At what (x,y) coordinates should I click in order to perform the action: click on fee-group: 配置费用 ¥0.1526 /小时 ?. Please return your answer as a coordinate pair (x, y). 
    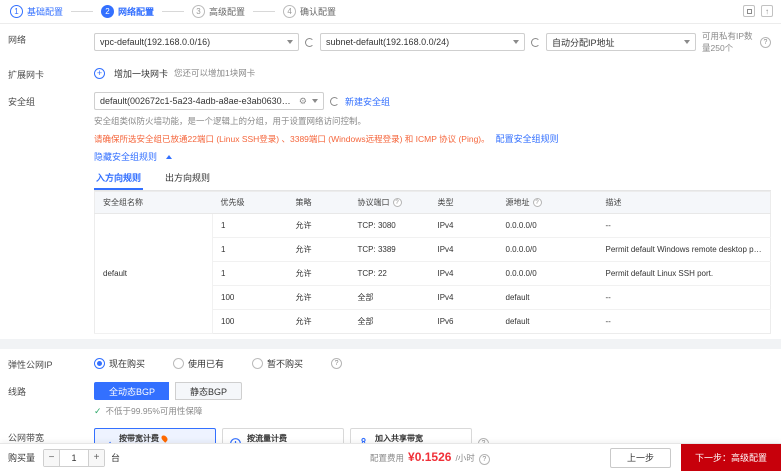
    Looking at the image, I should click on (430, 457).